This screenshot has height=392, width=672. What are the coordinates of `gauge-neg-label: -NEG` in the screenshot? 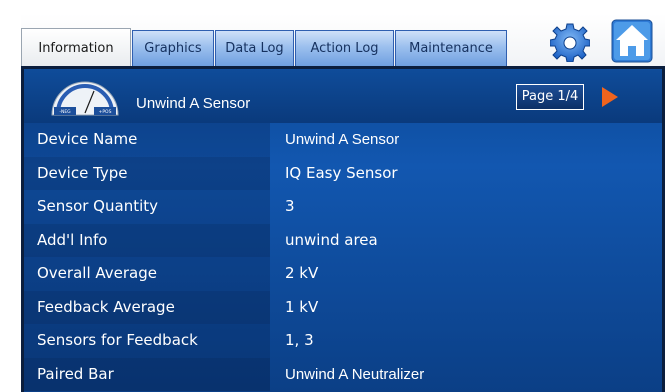 It's located at (65, 112).